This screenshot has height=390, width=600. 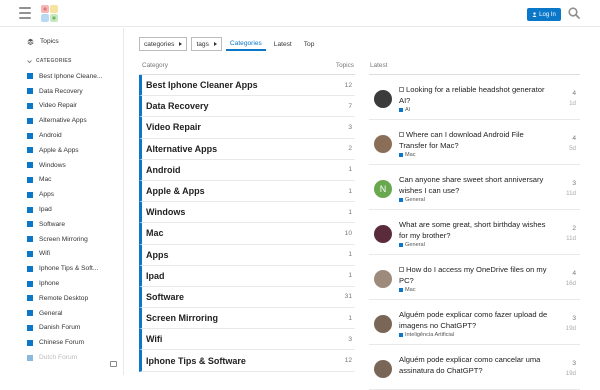 What do you see at coordinates (49, 13) in the screenshot?
I see `site-logo` at bounding box center [49, 13].